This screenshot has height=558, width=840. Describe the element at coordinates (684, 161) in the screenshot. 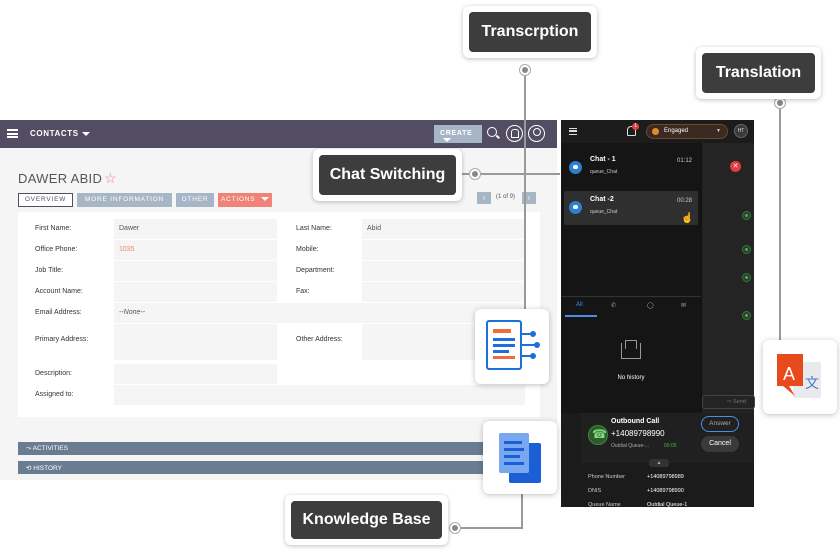

I see `chat-timer: 01:12` at that location.